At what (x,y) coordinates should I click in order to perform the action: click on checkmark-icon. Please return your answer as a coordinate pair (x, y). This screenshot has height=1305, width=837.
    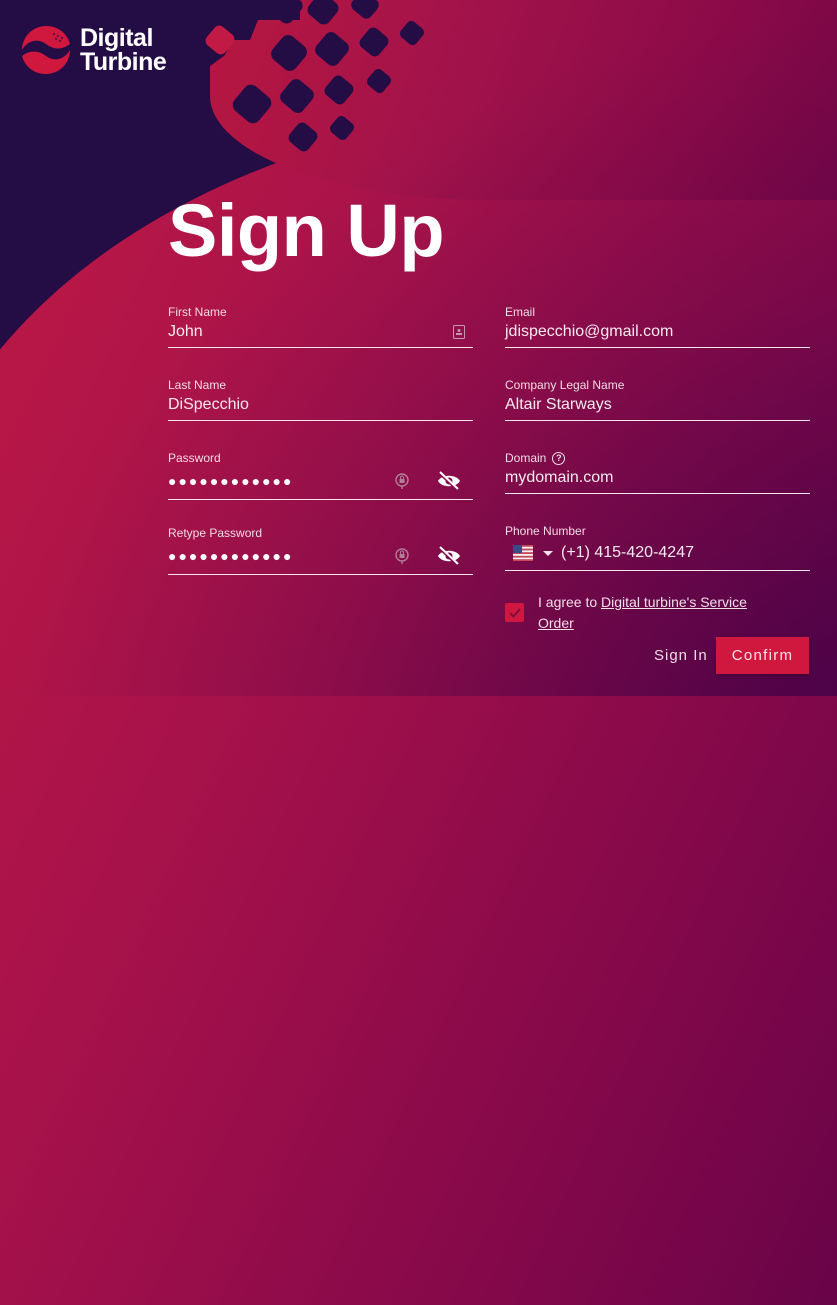
    Looking at the image, I should click on (514, 612).